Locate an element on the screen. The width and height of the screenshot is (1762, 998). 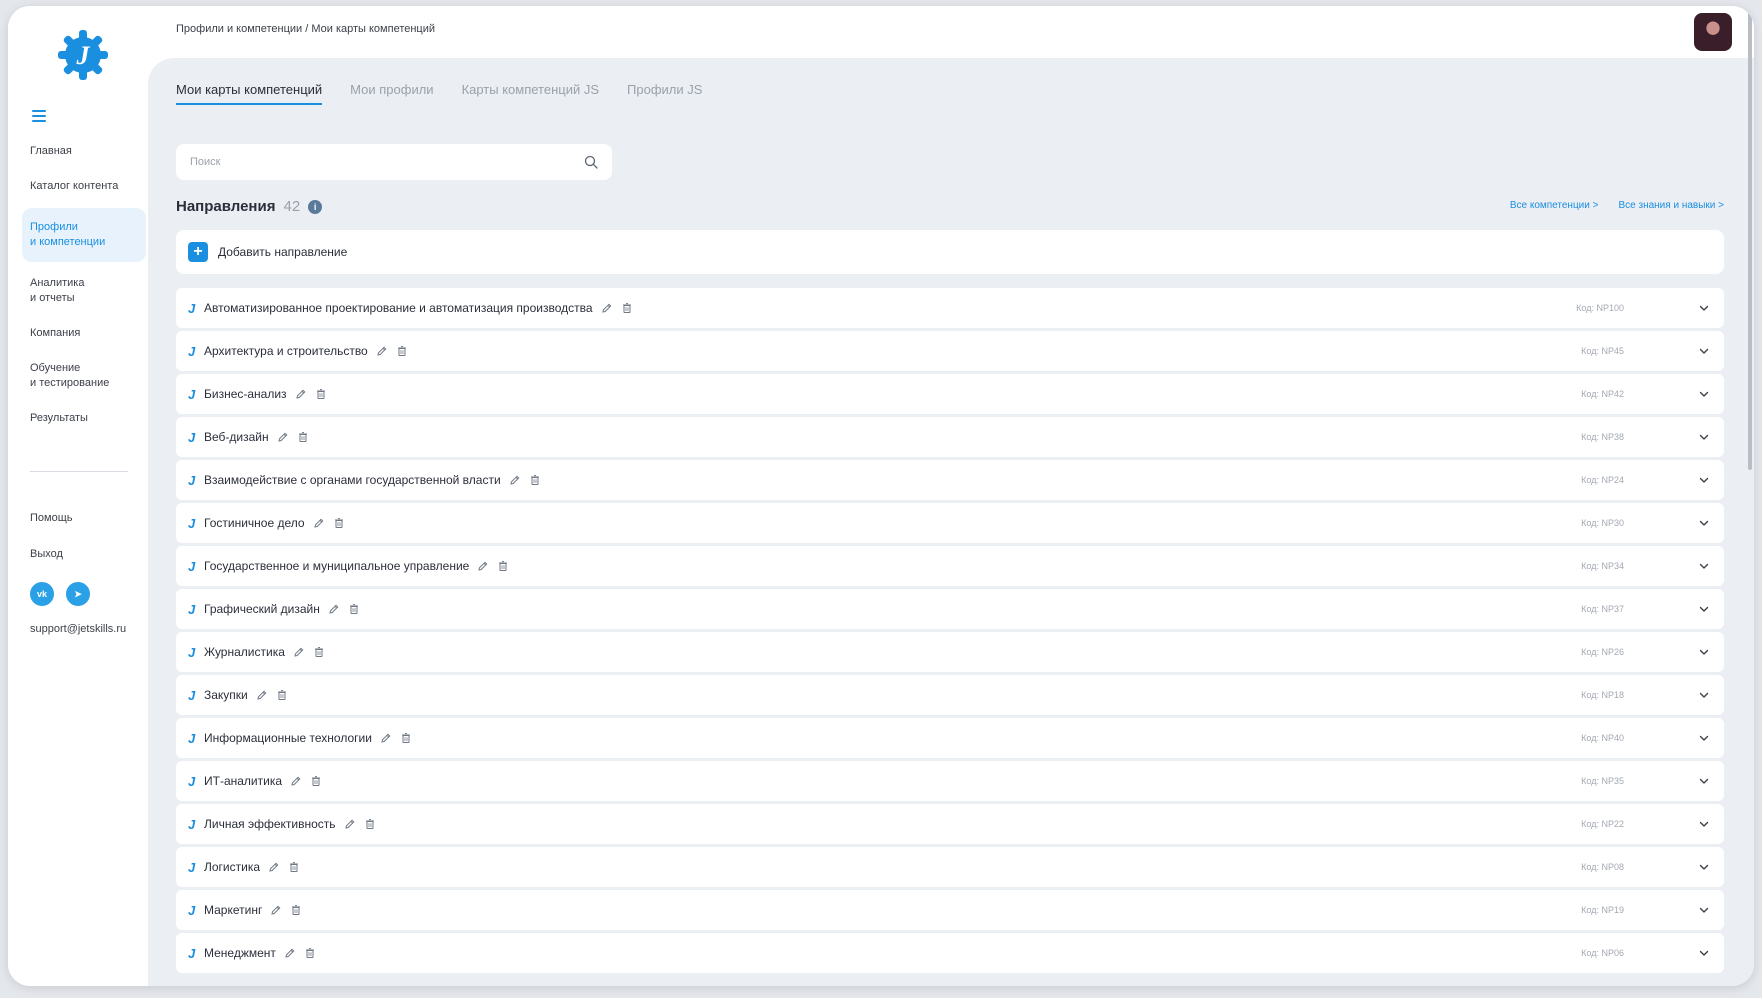
list-item: J Личная эффективность Код: NP22 is located at coordinates (950, 824).